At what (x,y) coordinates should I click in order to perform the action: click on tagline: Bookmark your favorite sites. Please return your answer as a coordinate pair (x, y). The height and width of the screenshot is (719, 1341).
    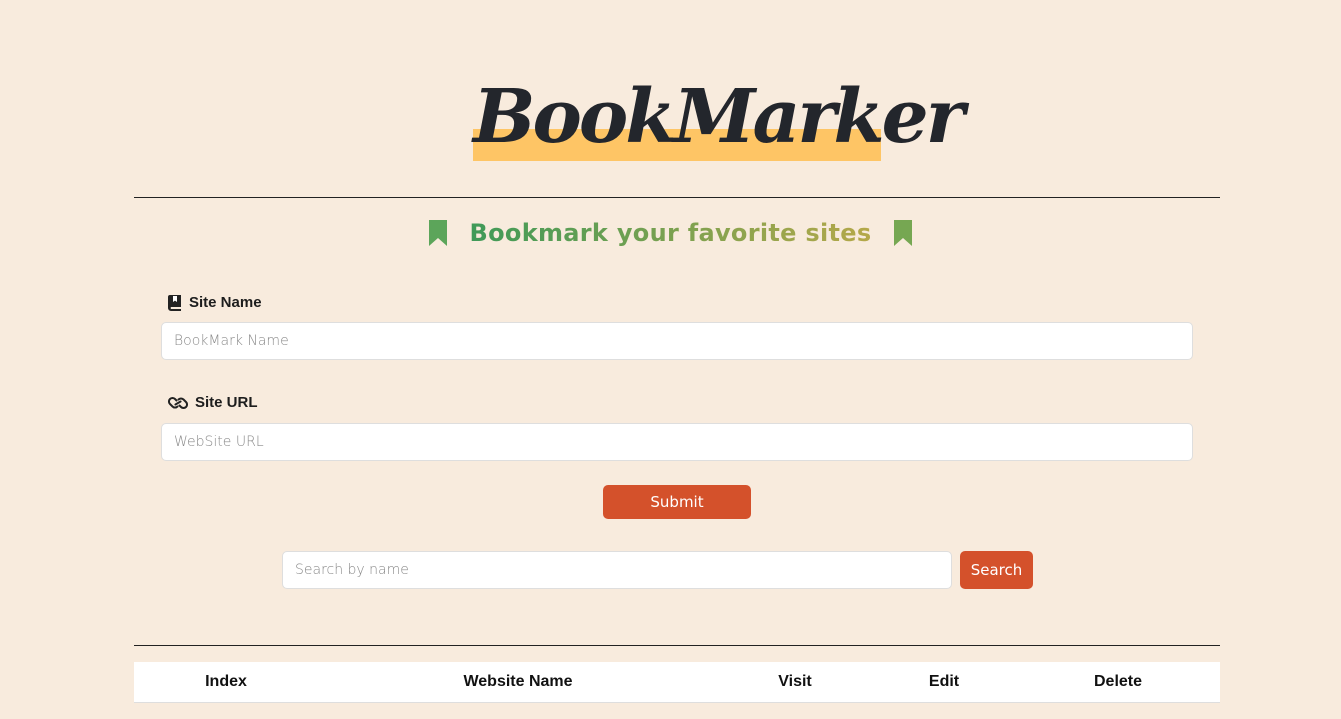
    Looking at the image, I should click on (670, 233).